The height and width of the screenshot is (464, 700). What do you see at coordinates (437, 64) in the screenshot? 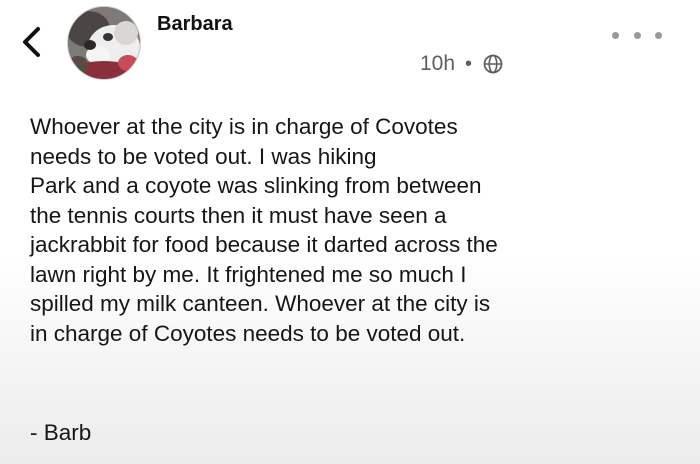
I see `post-timestamp: 10h` at bounding box center [437, 64].